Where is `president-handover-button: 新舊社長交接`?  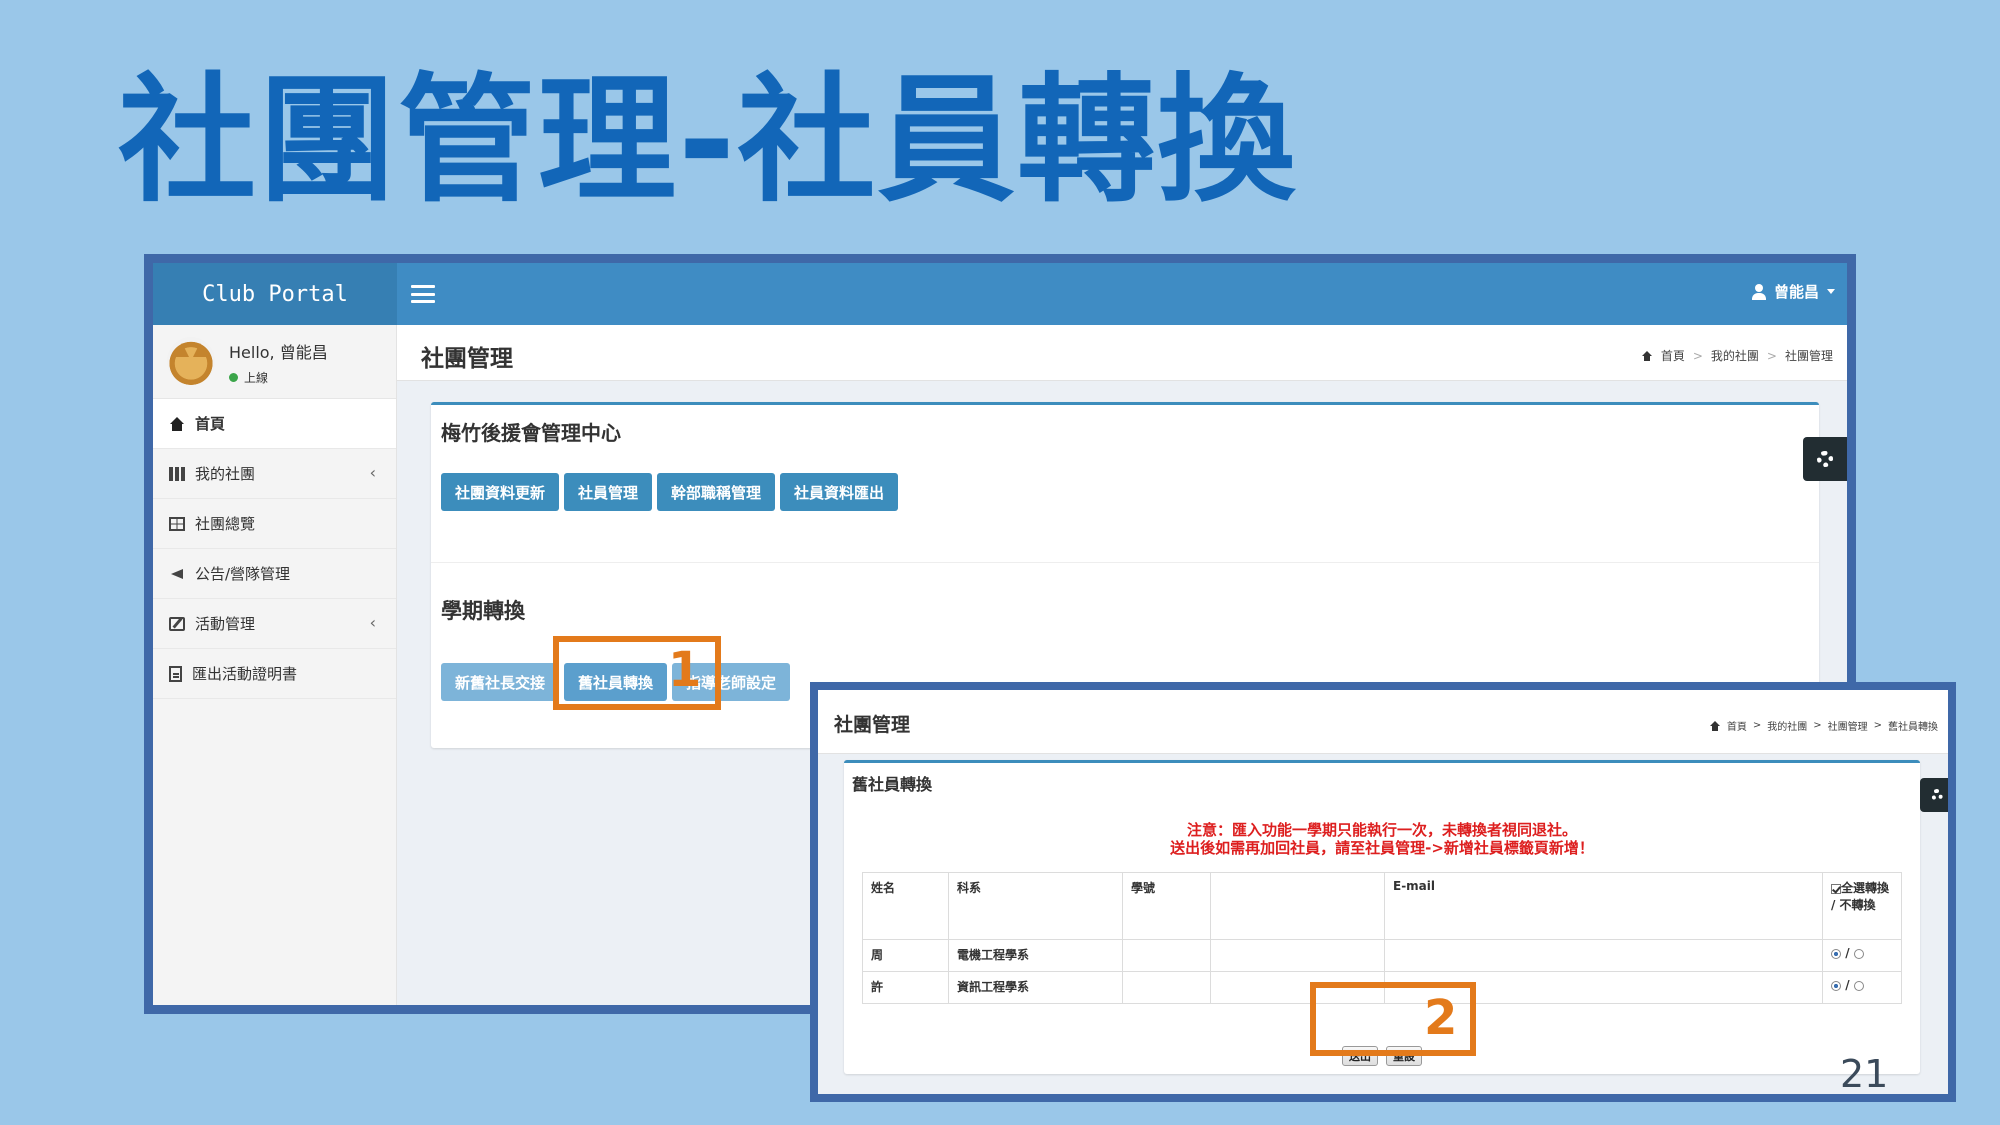 president-handover-button: 新舊社長交接 is located at coordinates (500, 682).